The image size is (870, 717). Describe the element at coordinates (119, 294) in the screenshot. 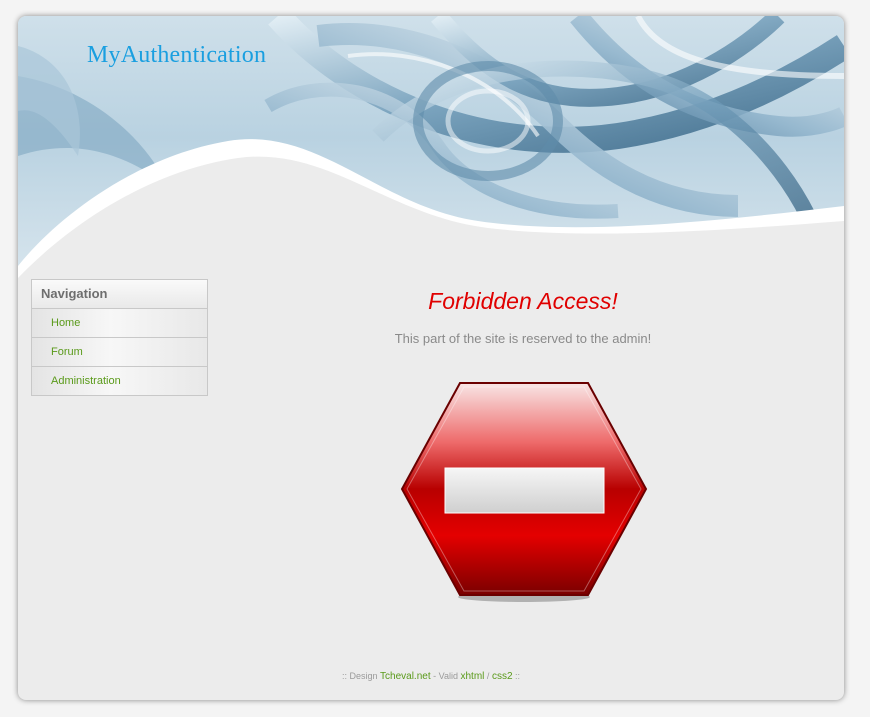

I see `navigation-title: Navigation` at that location.